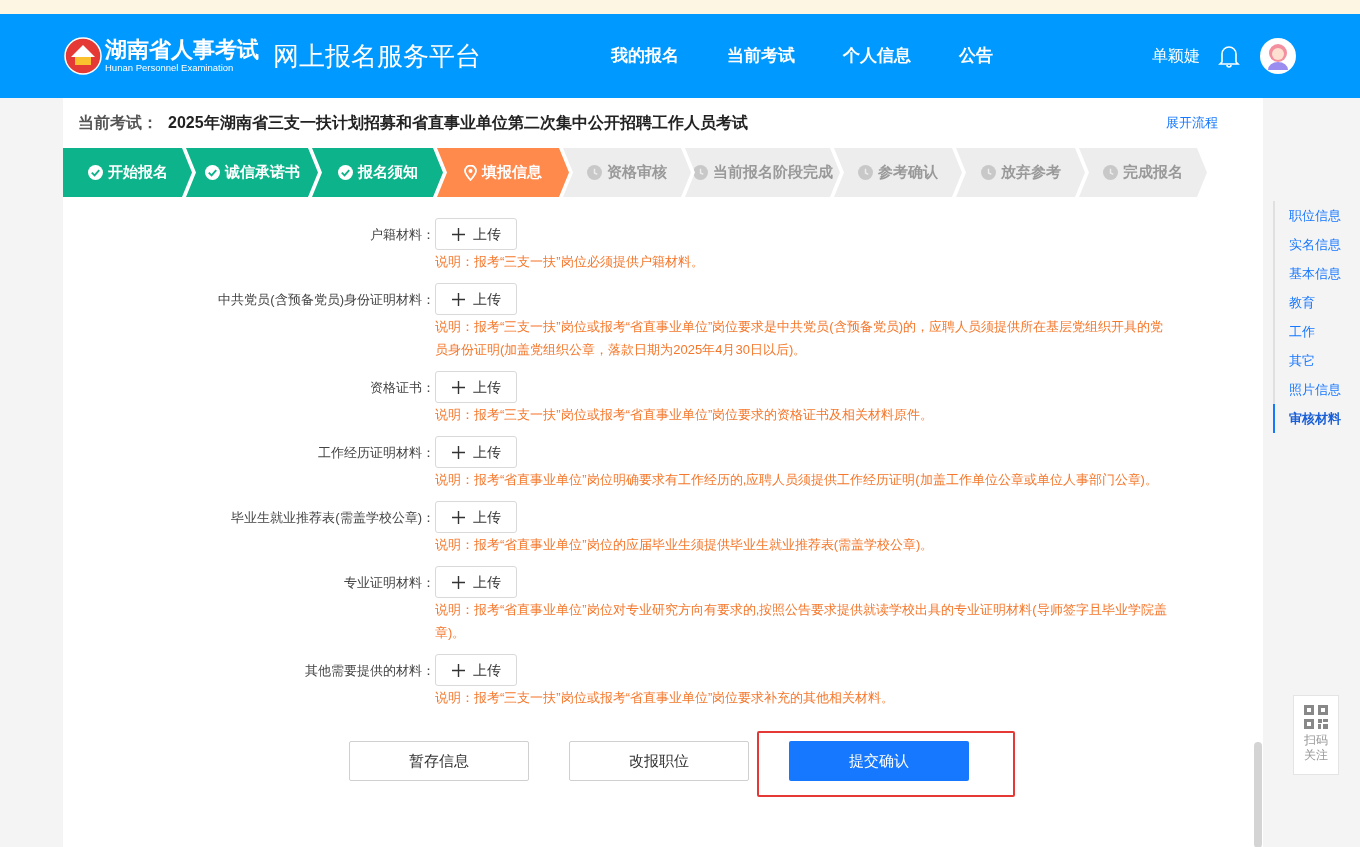  I want to click on progress-step: 参考确认, so click(898, 172).